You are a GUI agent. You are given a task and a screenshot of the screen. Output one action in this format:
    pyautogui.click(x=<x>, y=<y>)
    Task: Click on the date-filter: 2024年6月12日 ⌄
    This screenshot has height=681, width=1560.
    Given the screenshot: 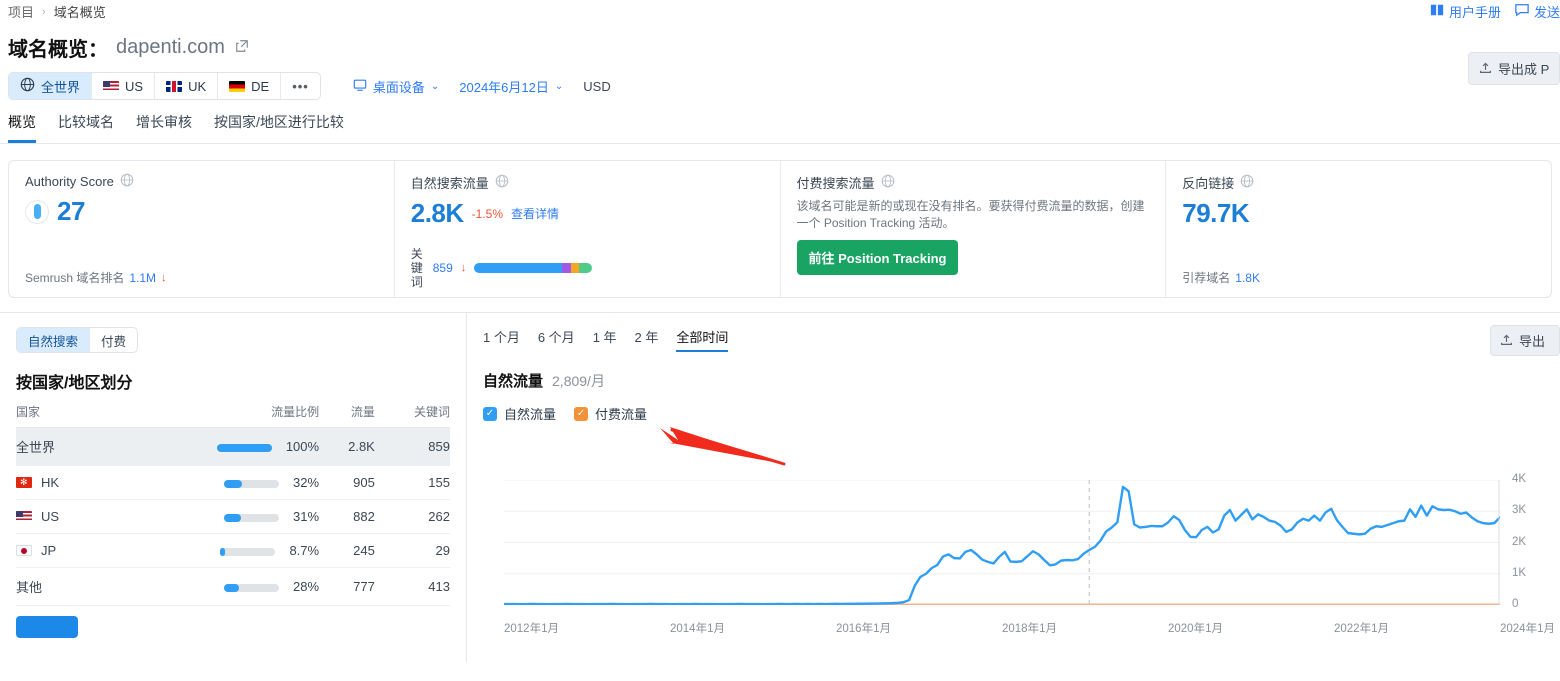 What is the action you would take?
    pyautogui.click(x=511, y=86)
    